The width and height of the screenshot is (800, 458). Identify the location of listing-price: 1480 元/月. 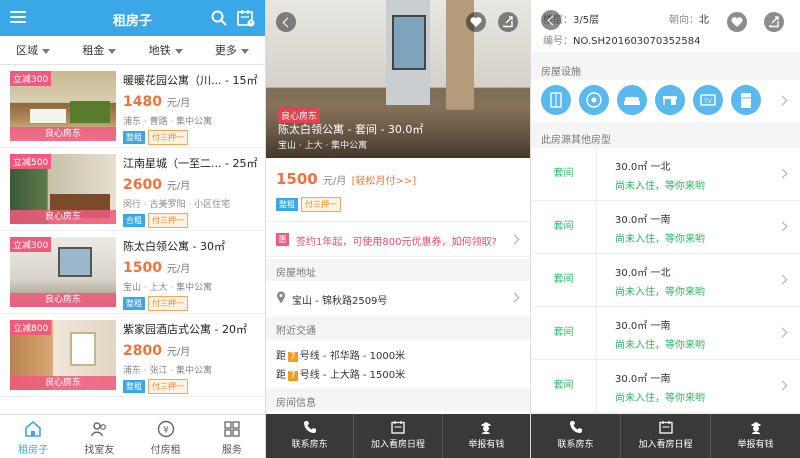
(157, 102).